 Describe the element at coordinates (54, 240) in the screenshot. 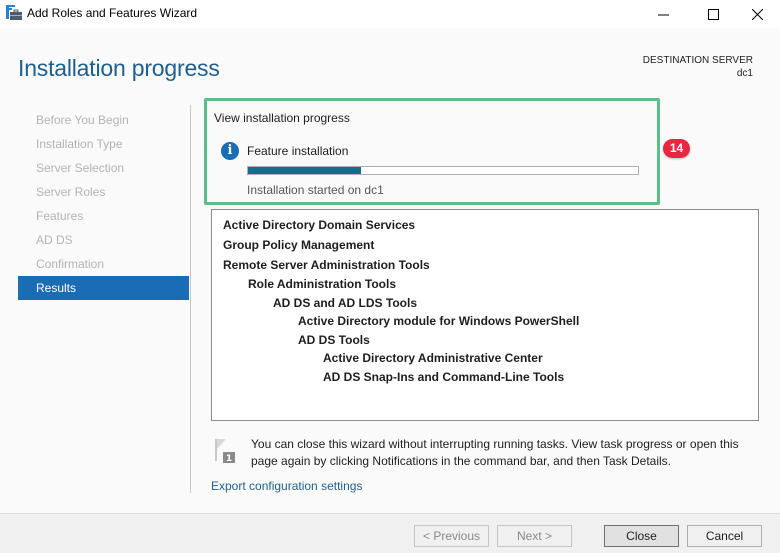

I see `sidebar-item-ad-ds: AD DS` at that location.